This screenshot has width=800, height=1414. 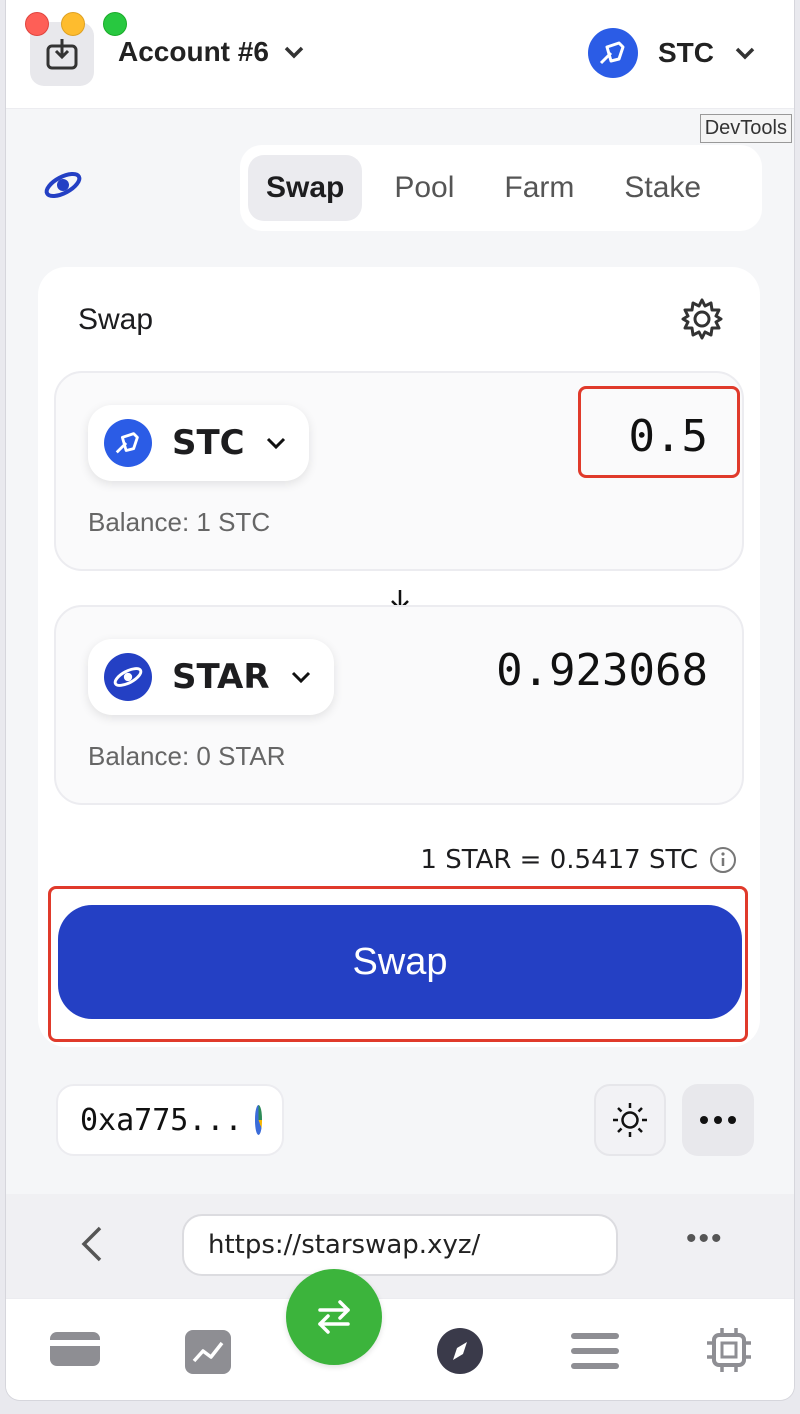 What do you see at coordinates (208, 443) in the screenshot?
I see `from-token-label: STC` at bounding box center [208, 443].